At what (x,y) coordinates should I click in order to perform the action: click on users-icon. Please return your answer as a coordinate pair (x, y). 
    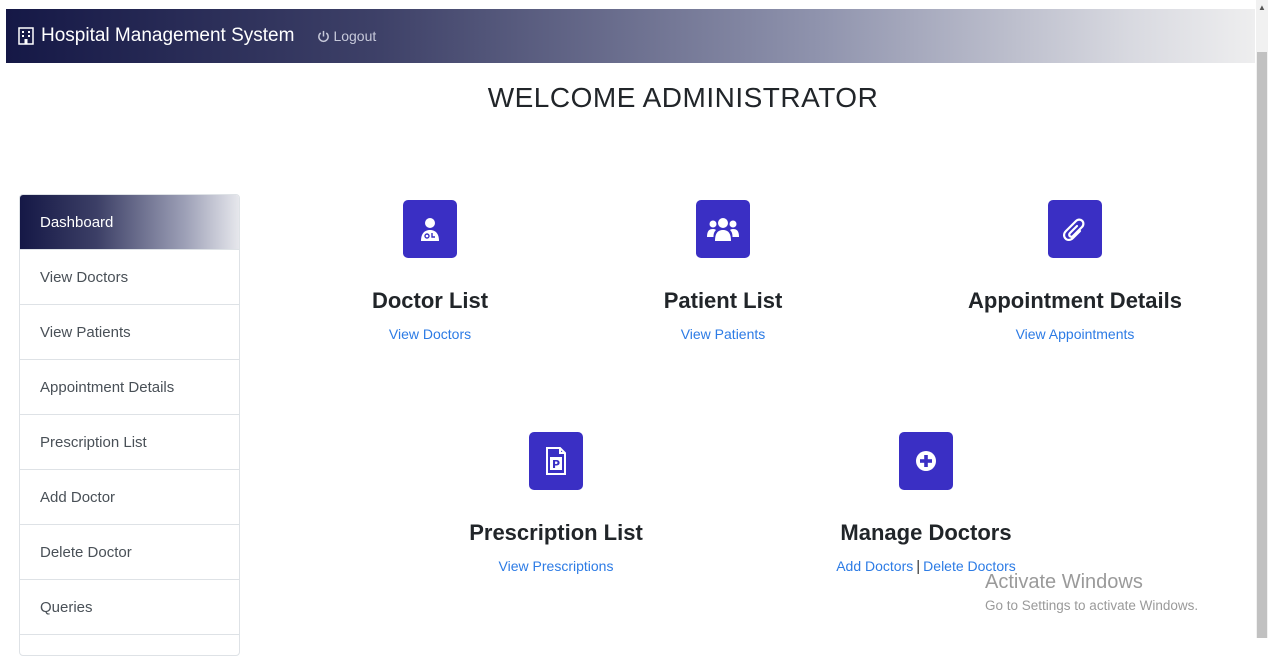
    Looking at the image, I should click on (723, 229).